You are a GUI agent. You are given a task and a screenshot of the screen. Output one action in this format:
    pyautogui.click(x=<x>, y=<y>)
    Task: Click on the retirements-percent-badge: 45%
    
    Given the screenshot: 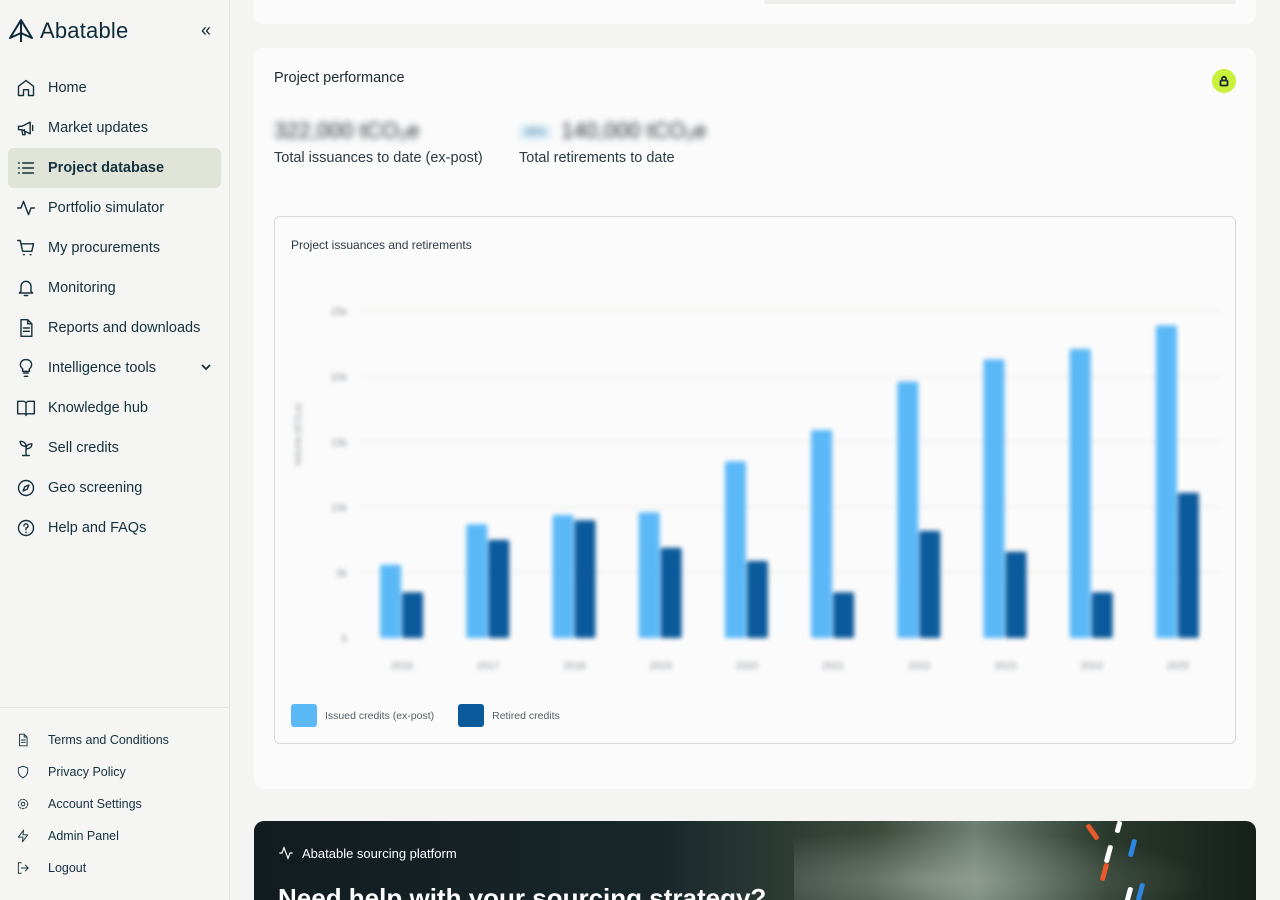 What is the action you would take?
    pyautogui.click(x=535, y=132)
    